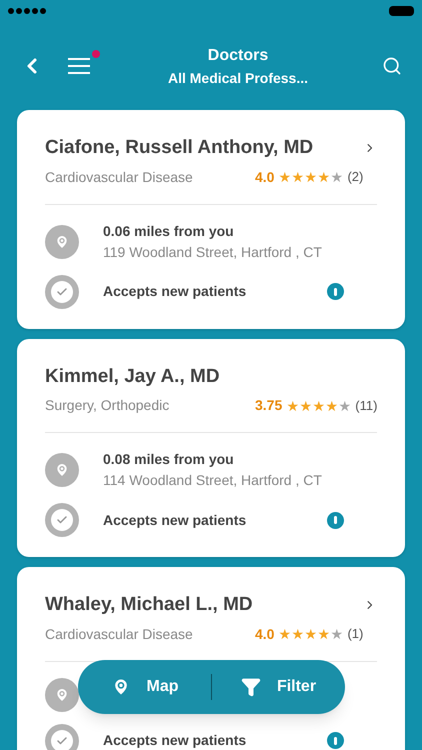 Image resolution: width=422 pixels, height=750 pixels. Describe the element at coordinates (212, 252) in the screenshot. I see `address: 119 Woodland Street, Hartford , CT` at that location.